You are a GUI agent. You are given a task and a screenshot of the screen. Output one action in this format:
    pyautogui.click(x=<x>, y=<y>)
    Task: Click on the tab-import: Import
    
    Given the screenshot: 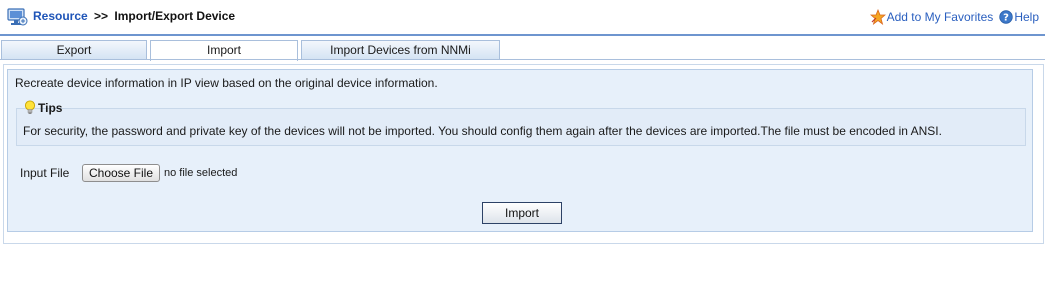 What is the action you would take?
    pyautogui.click(x=224, y=50)
    